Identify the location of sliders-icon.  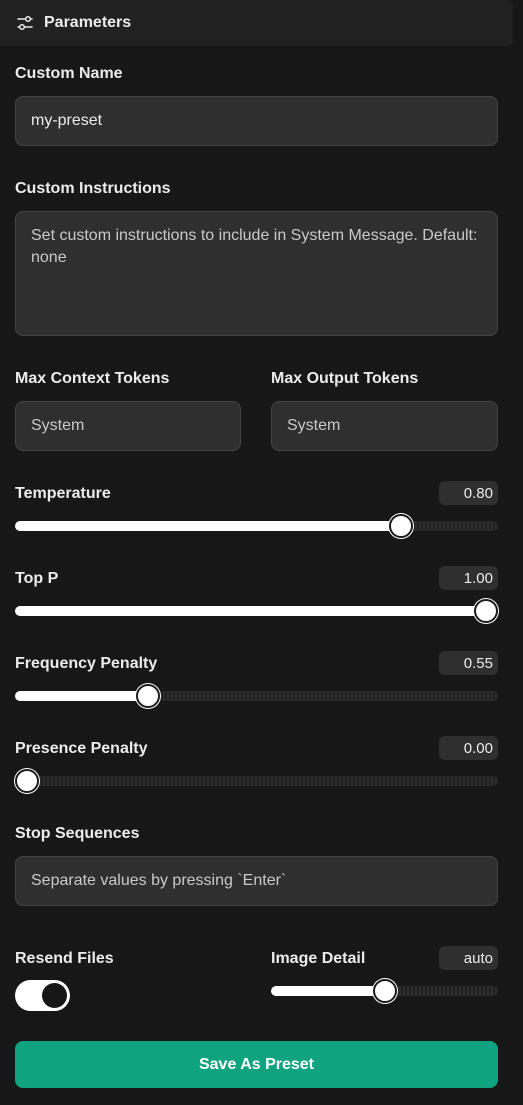
(25, 23).